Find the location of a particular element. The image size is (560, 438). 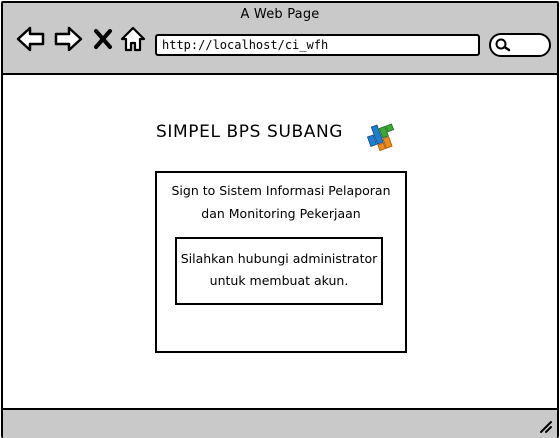

forward-arrow-icon is located at coordinates (68, 39).